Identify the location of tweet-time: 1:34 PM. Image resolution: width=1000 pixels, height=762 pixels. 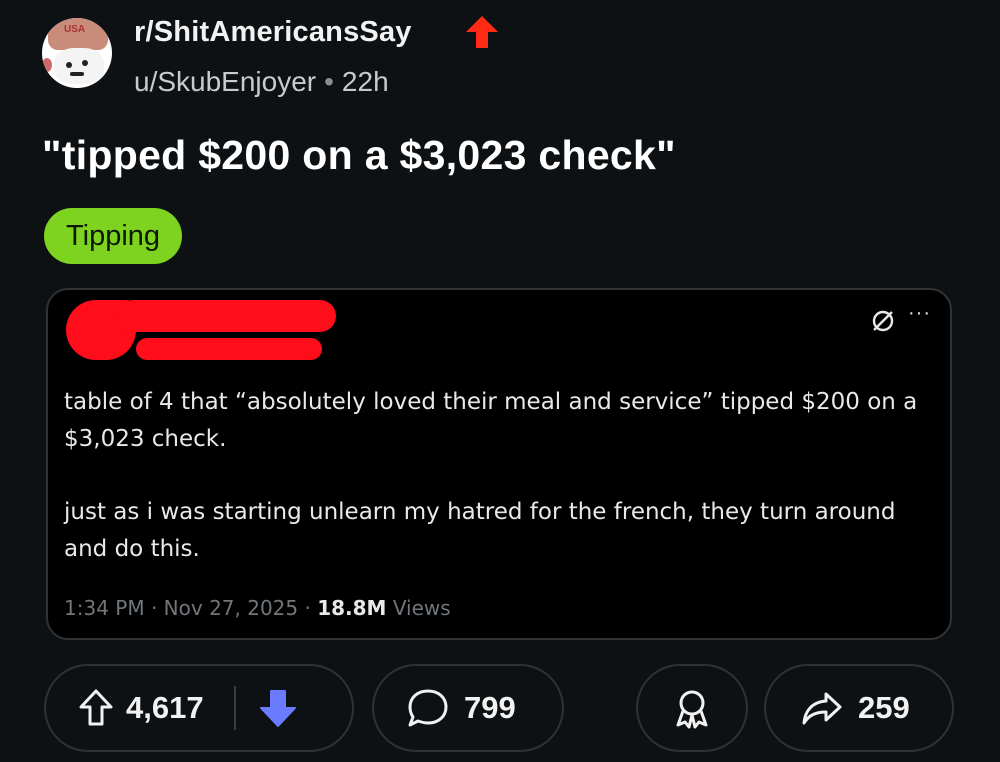
(104, 608).